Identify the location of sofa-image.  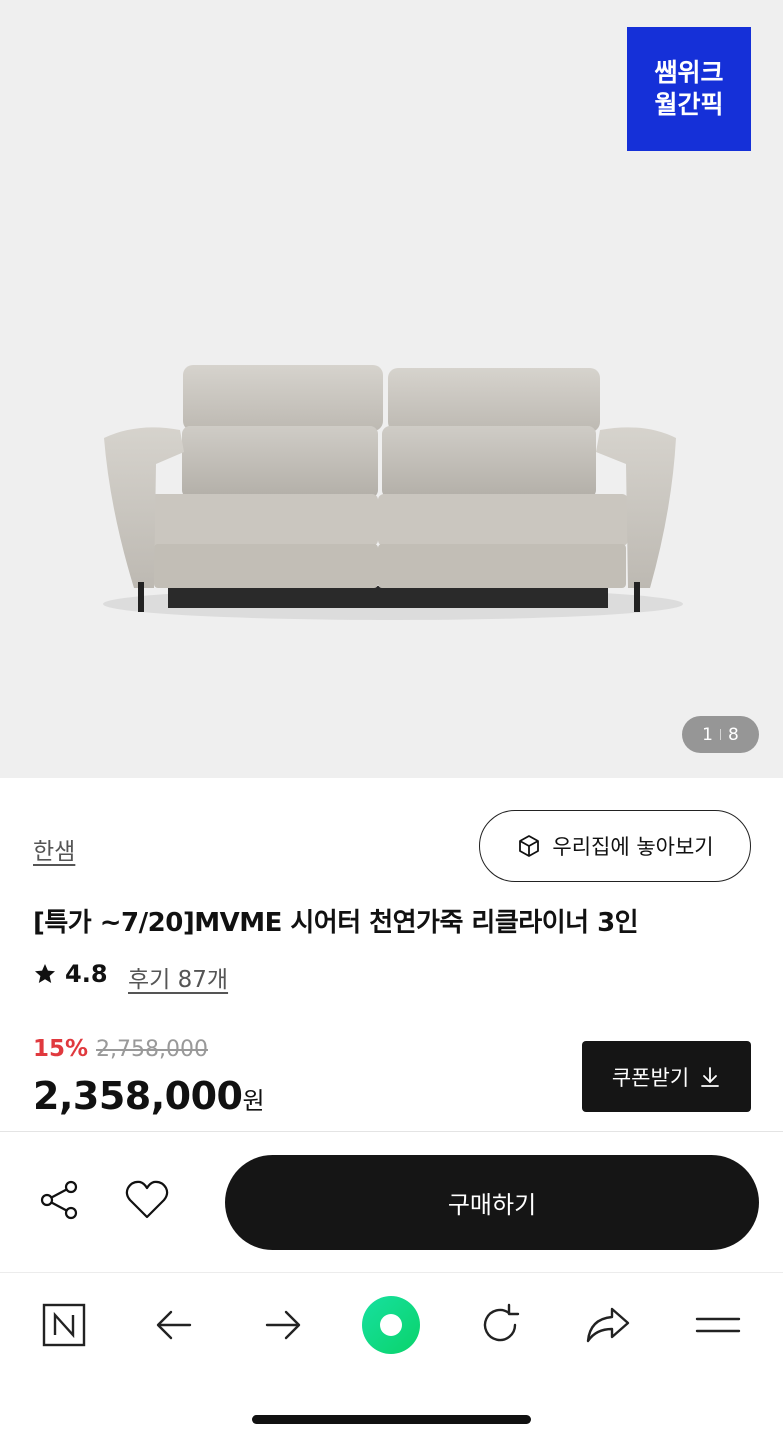
(393, 492).